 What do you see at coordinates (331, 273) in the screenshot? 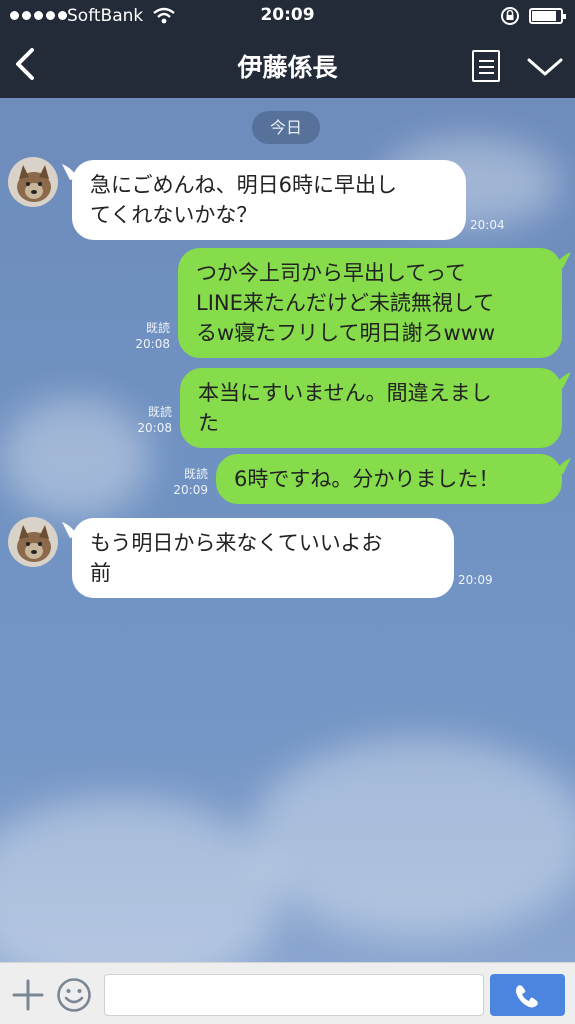
I see `message-line: つか今上司から早出してって` at bounding box center [331, 273].